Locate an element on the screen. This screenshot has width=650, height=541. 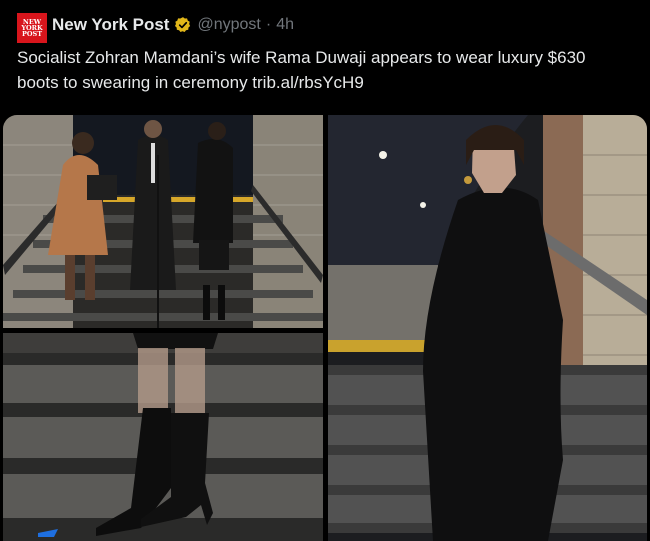
verified-badge-icon is located at coordinates (183, 25).